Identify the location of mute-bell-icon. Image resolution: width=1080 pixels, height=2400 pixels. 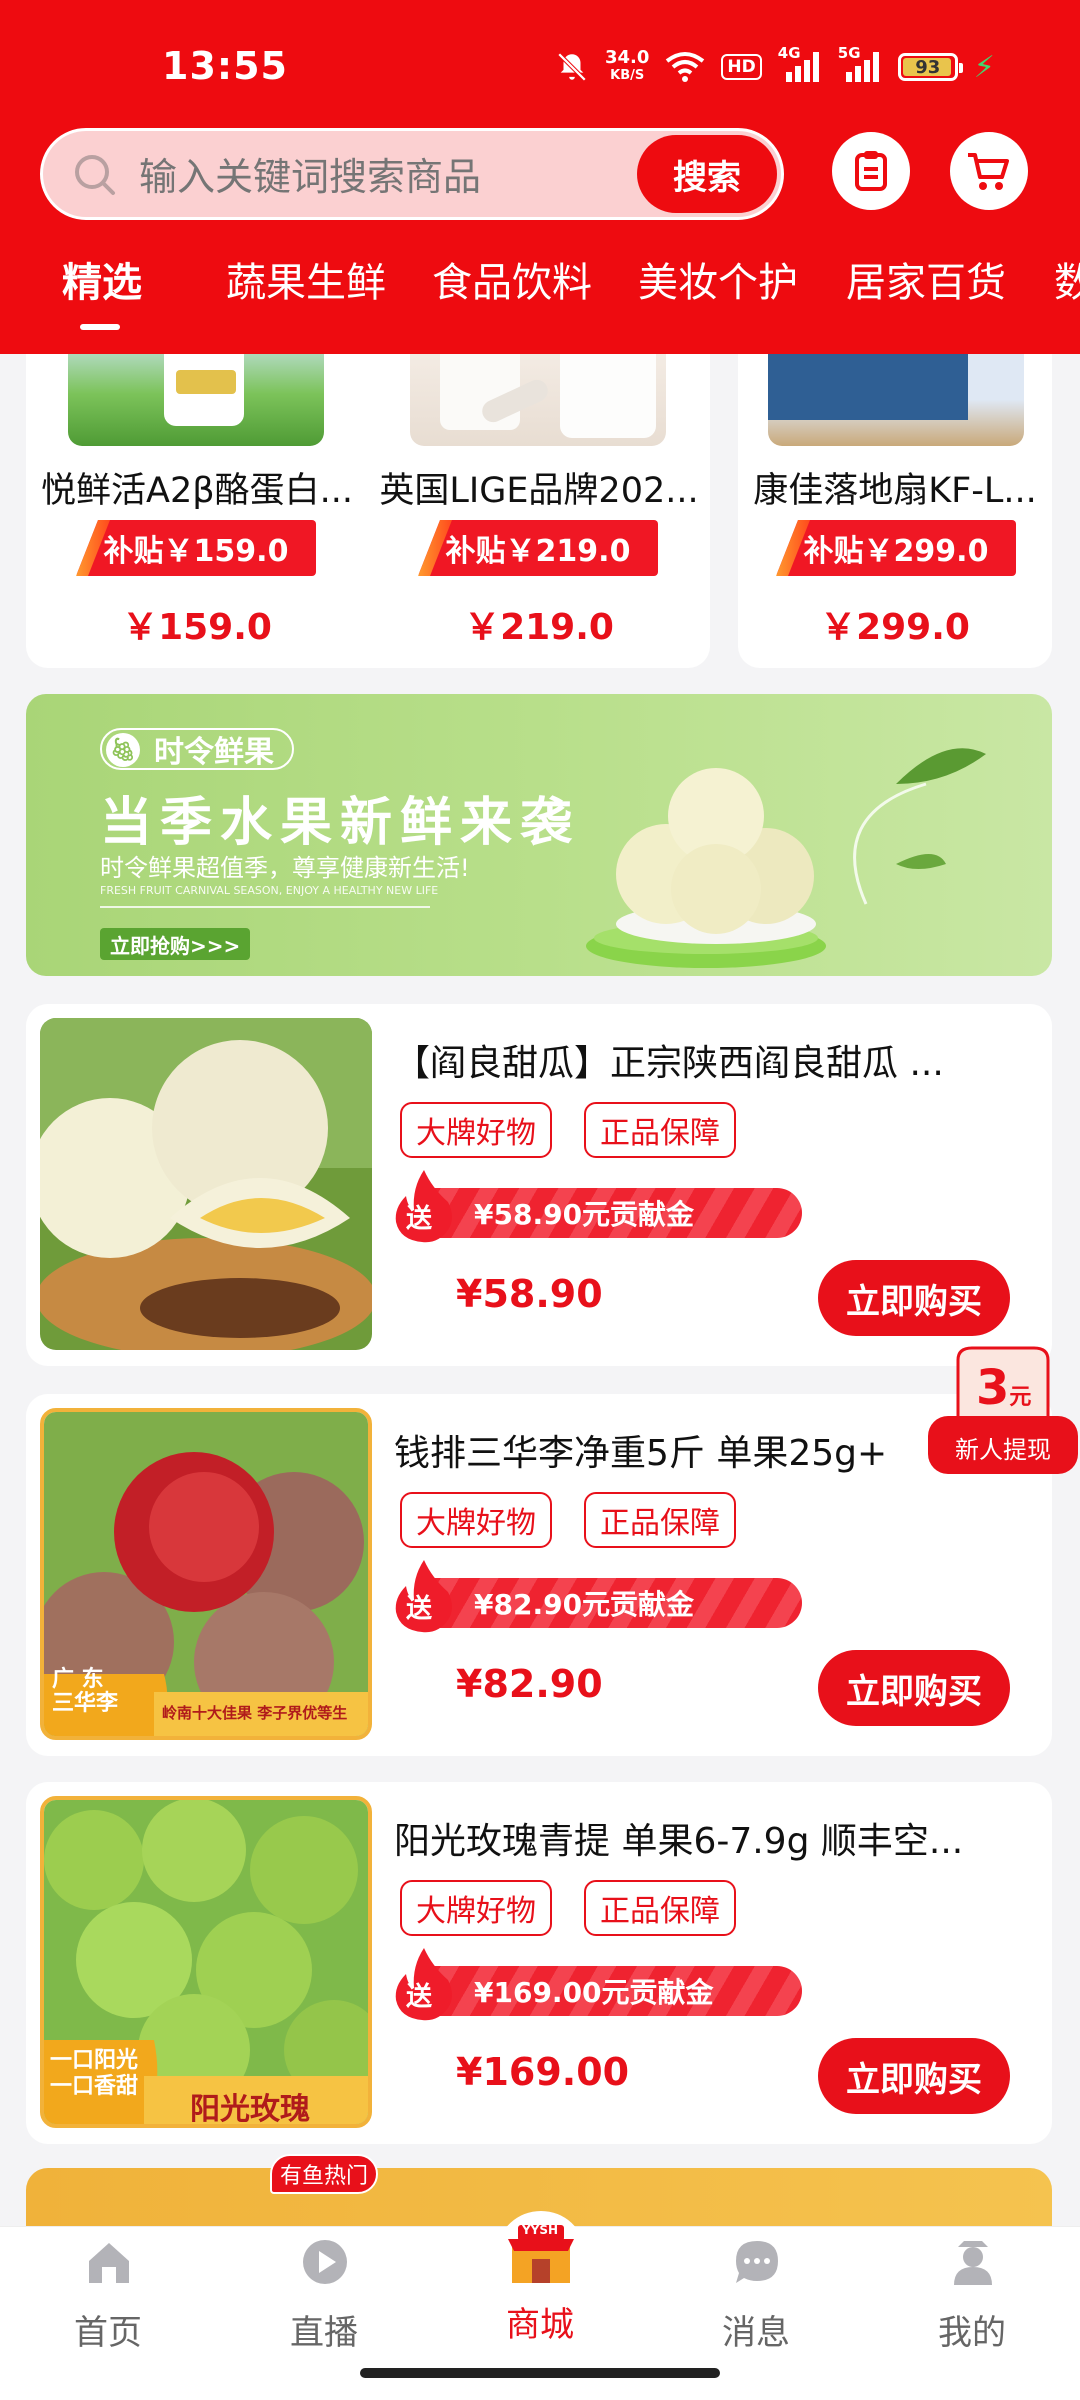
(572, 67).